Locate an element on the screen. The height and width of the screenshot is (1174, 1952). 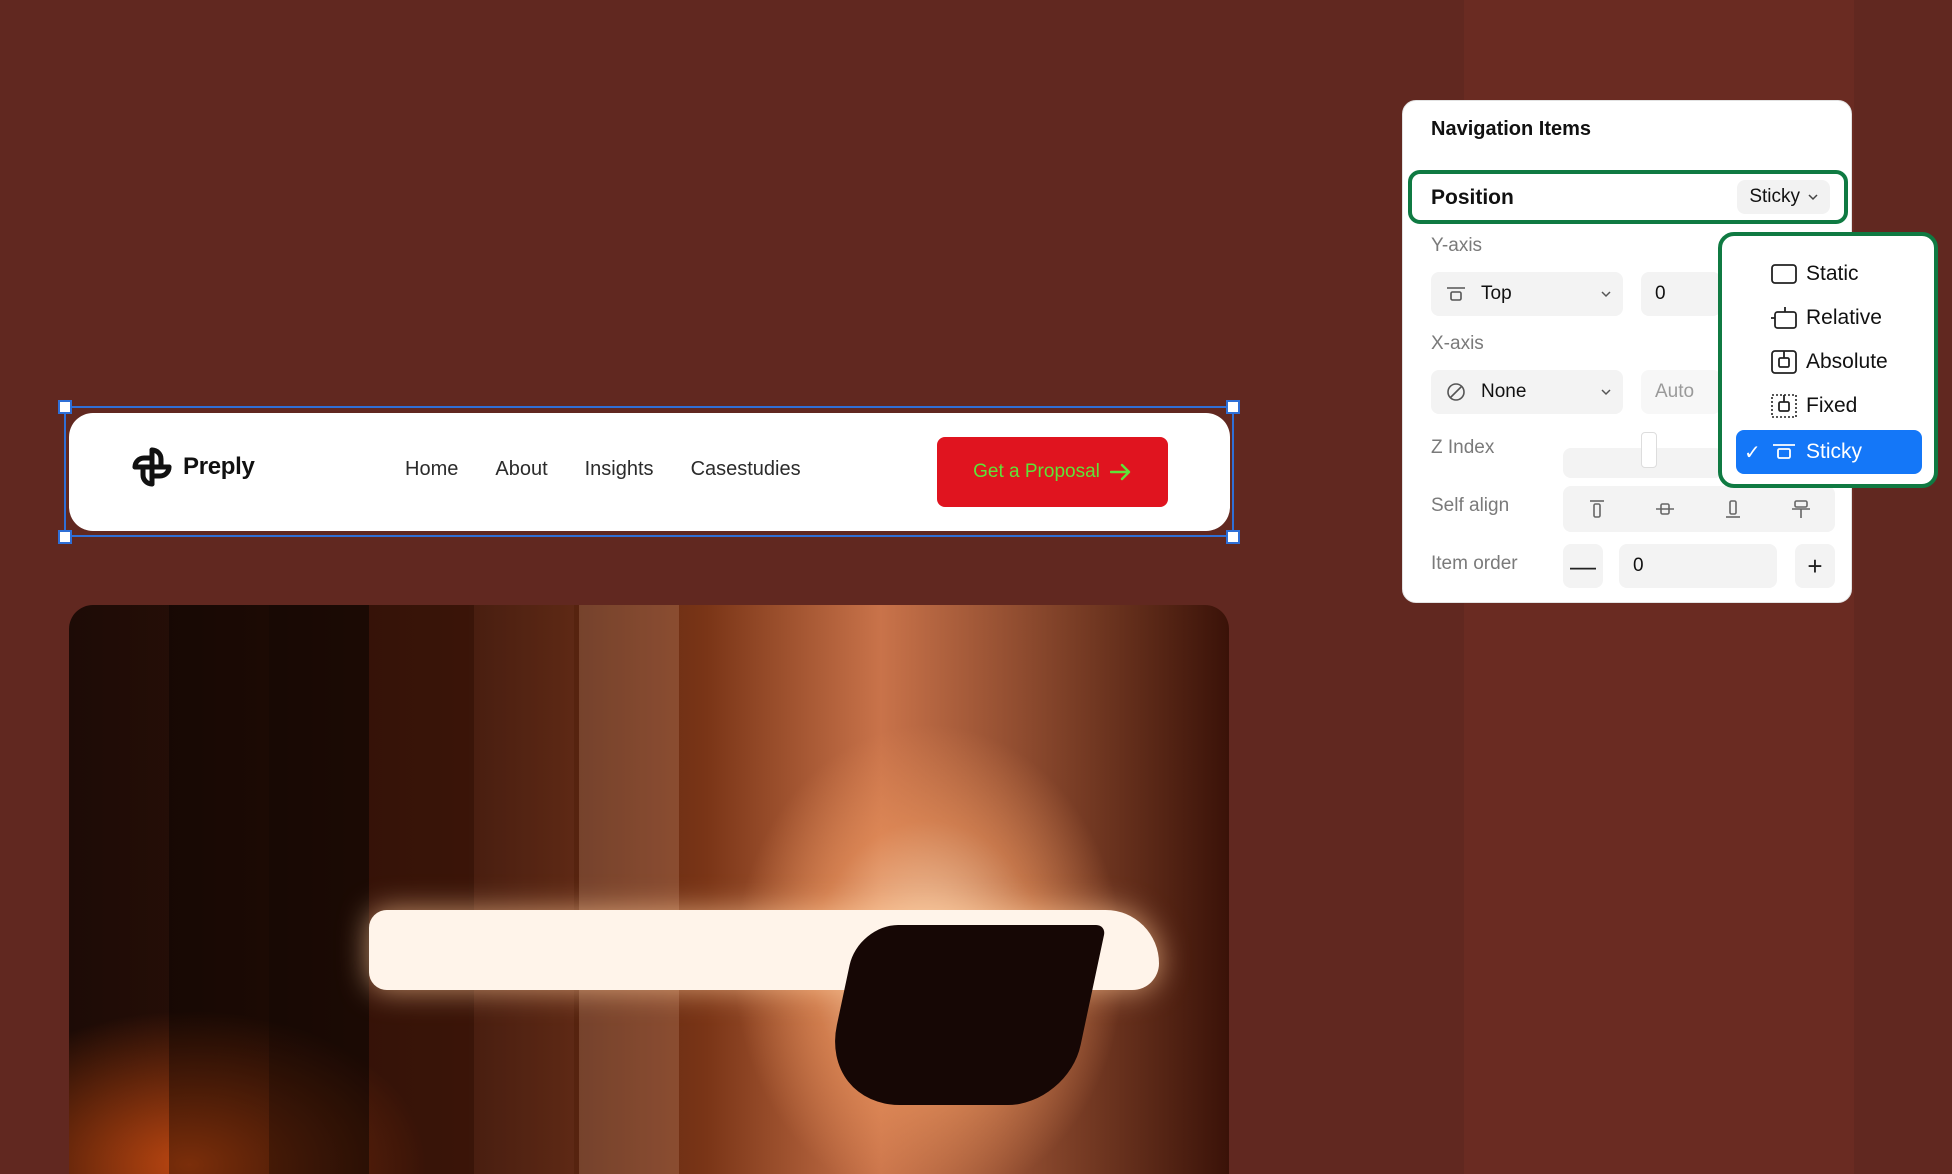
option-label: Sticky is located at coordinates (1834, 451).